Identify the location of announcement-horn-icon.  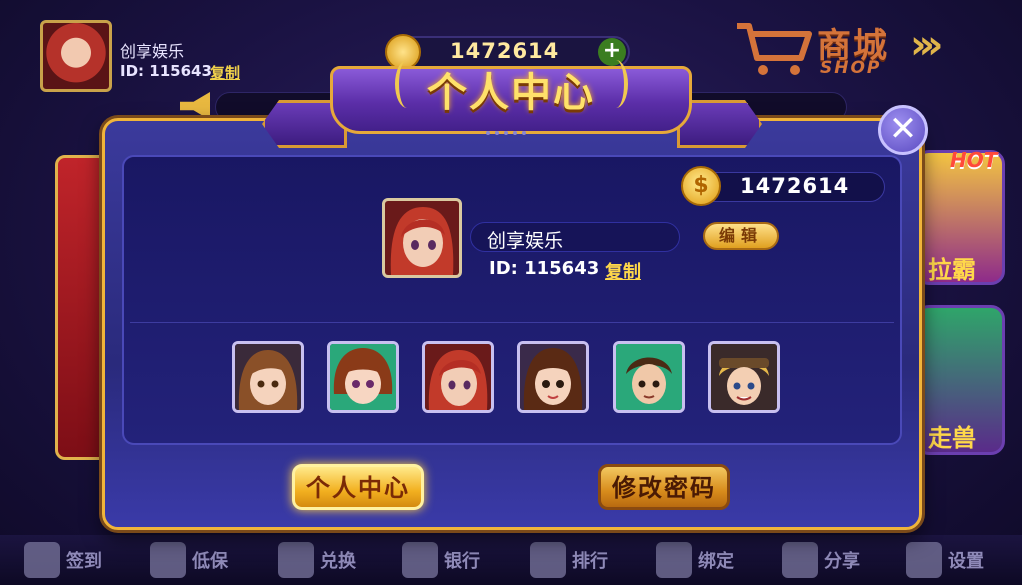
(195, 106).